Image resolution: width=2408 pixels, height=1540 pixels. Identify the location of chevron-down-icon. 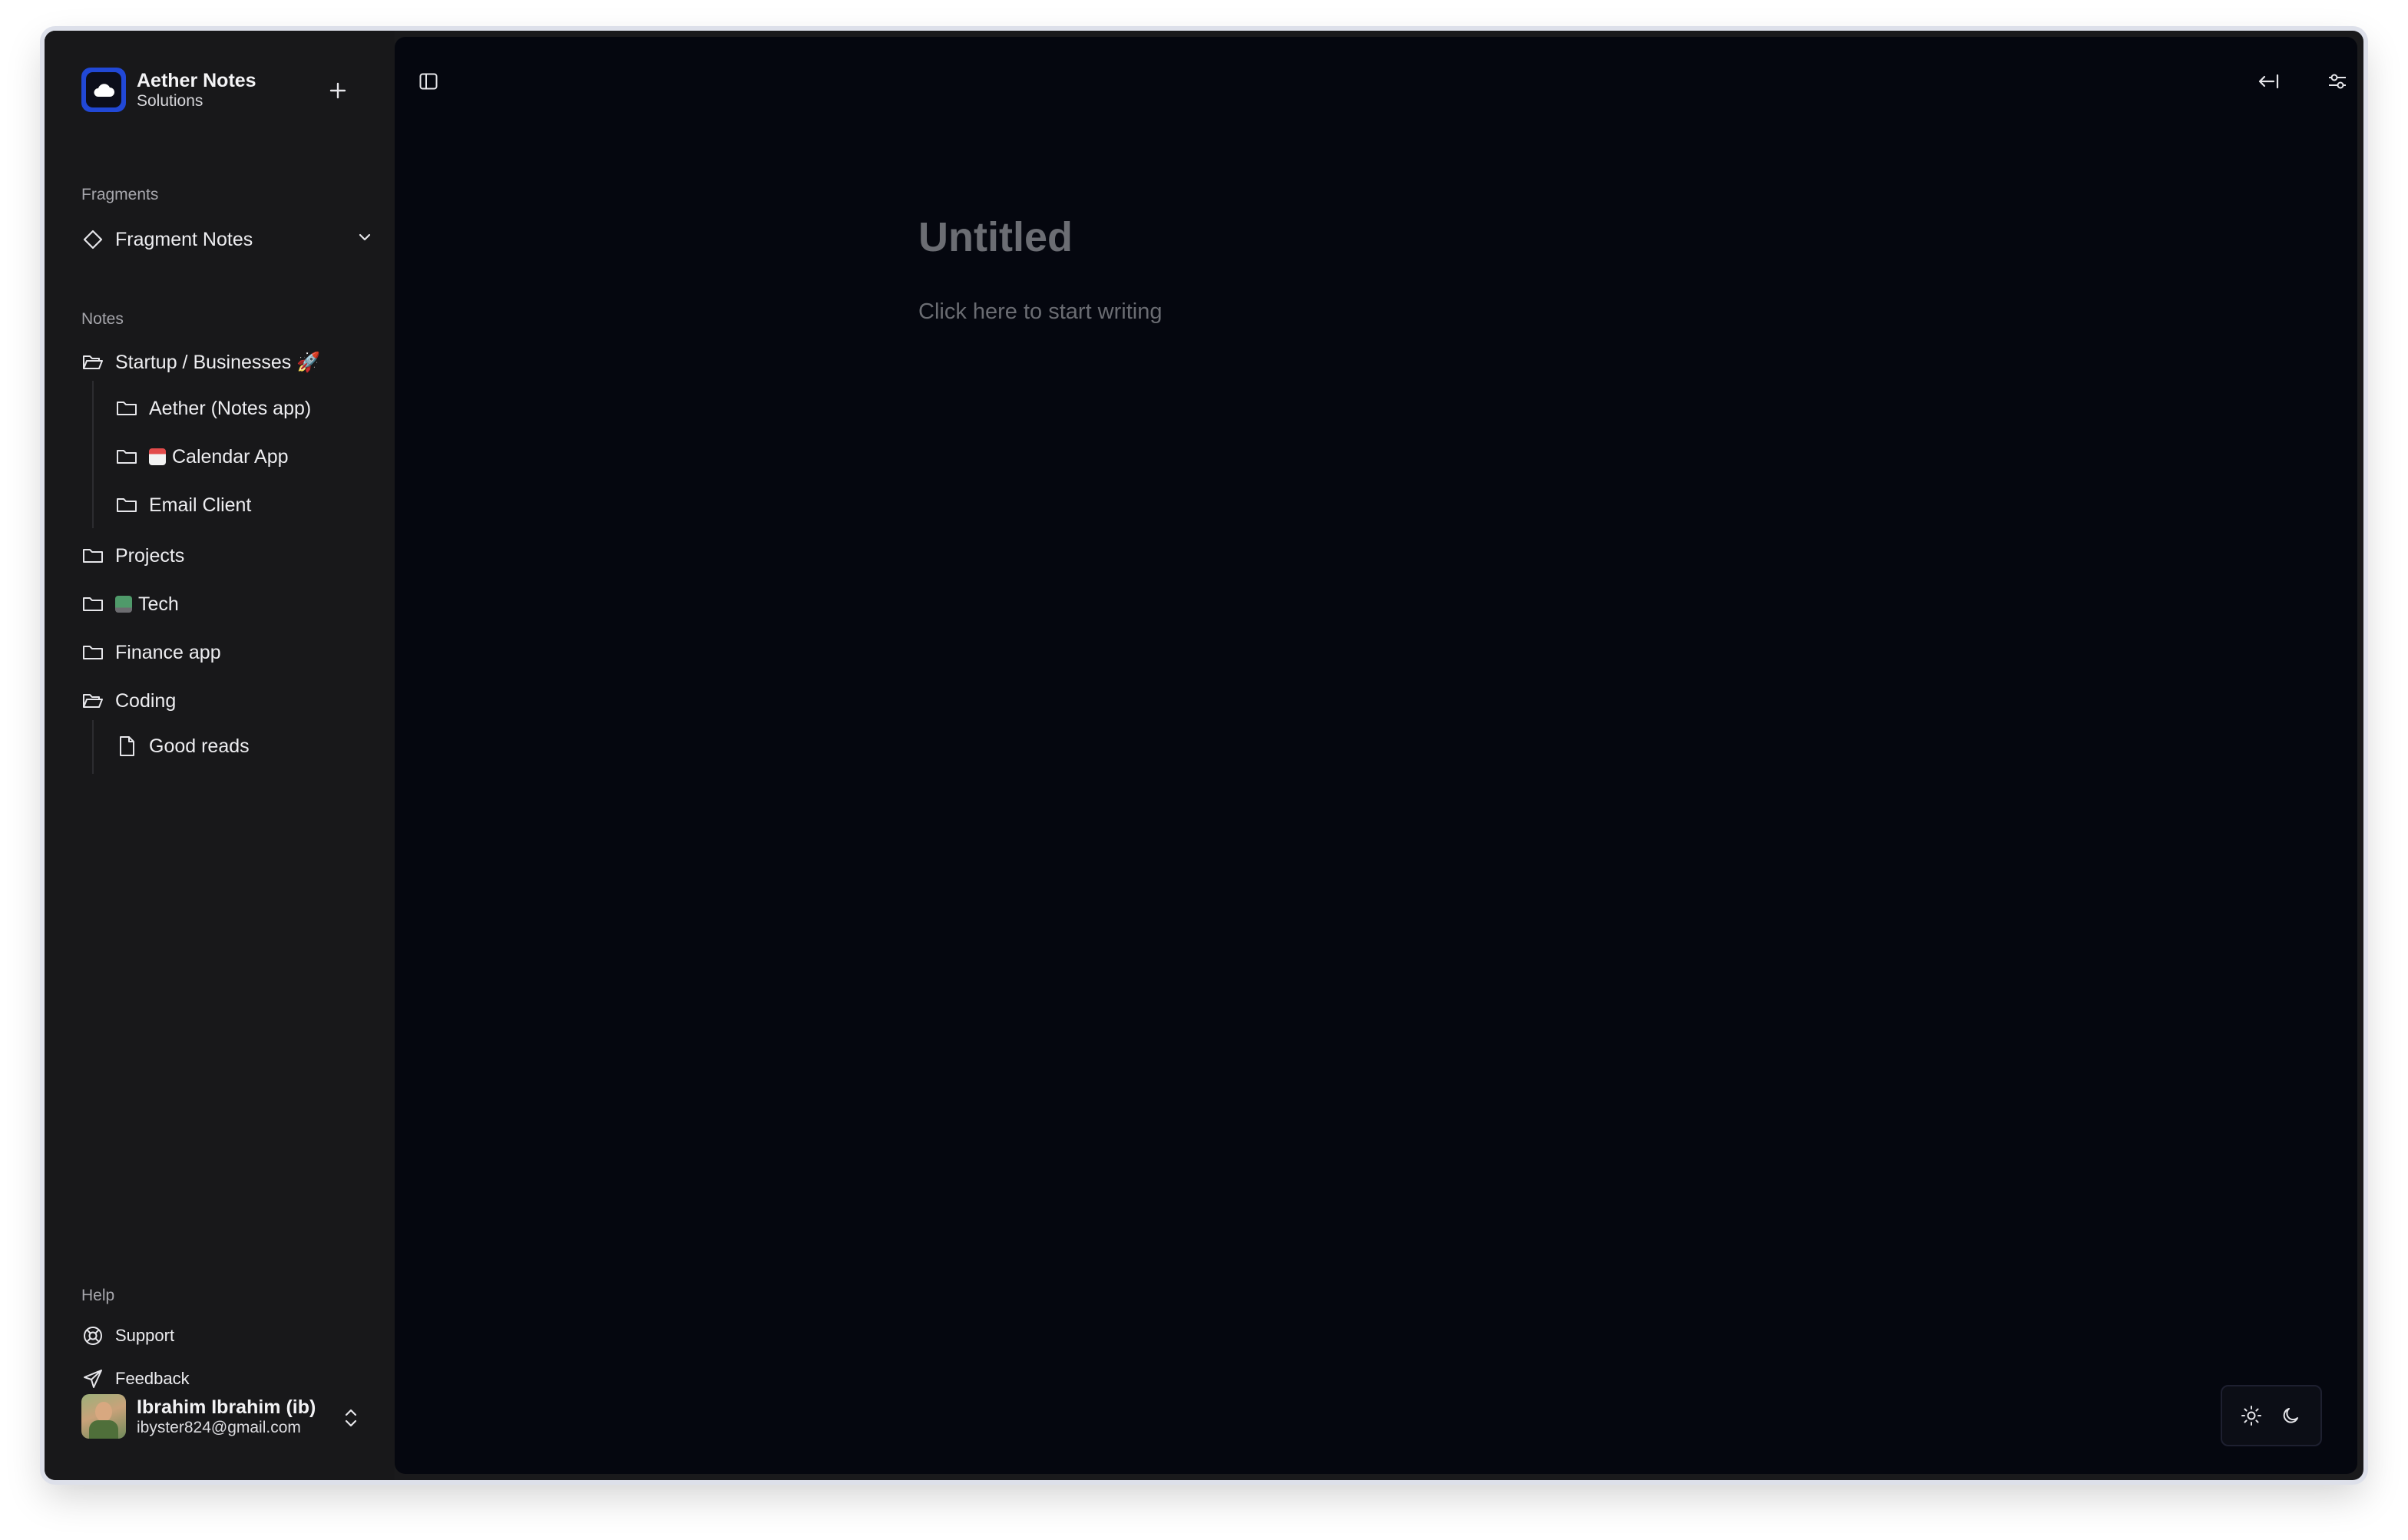
(365, 240).